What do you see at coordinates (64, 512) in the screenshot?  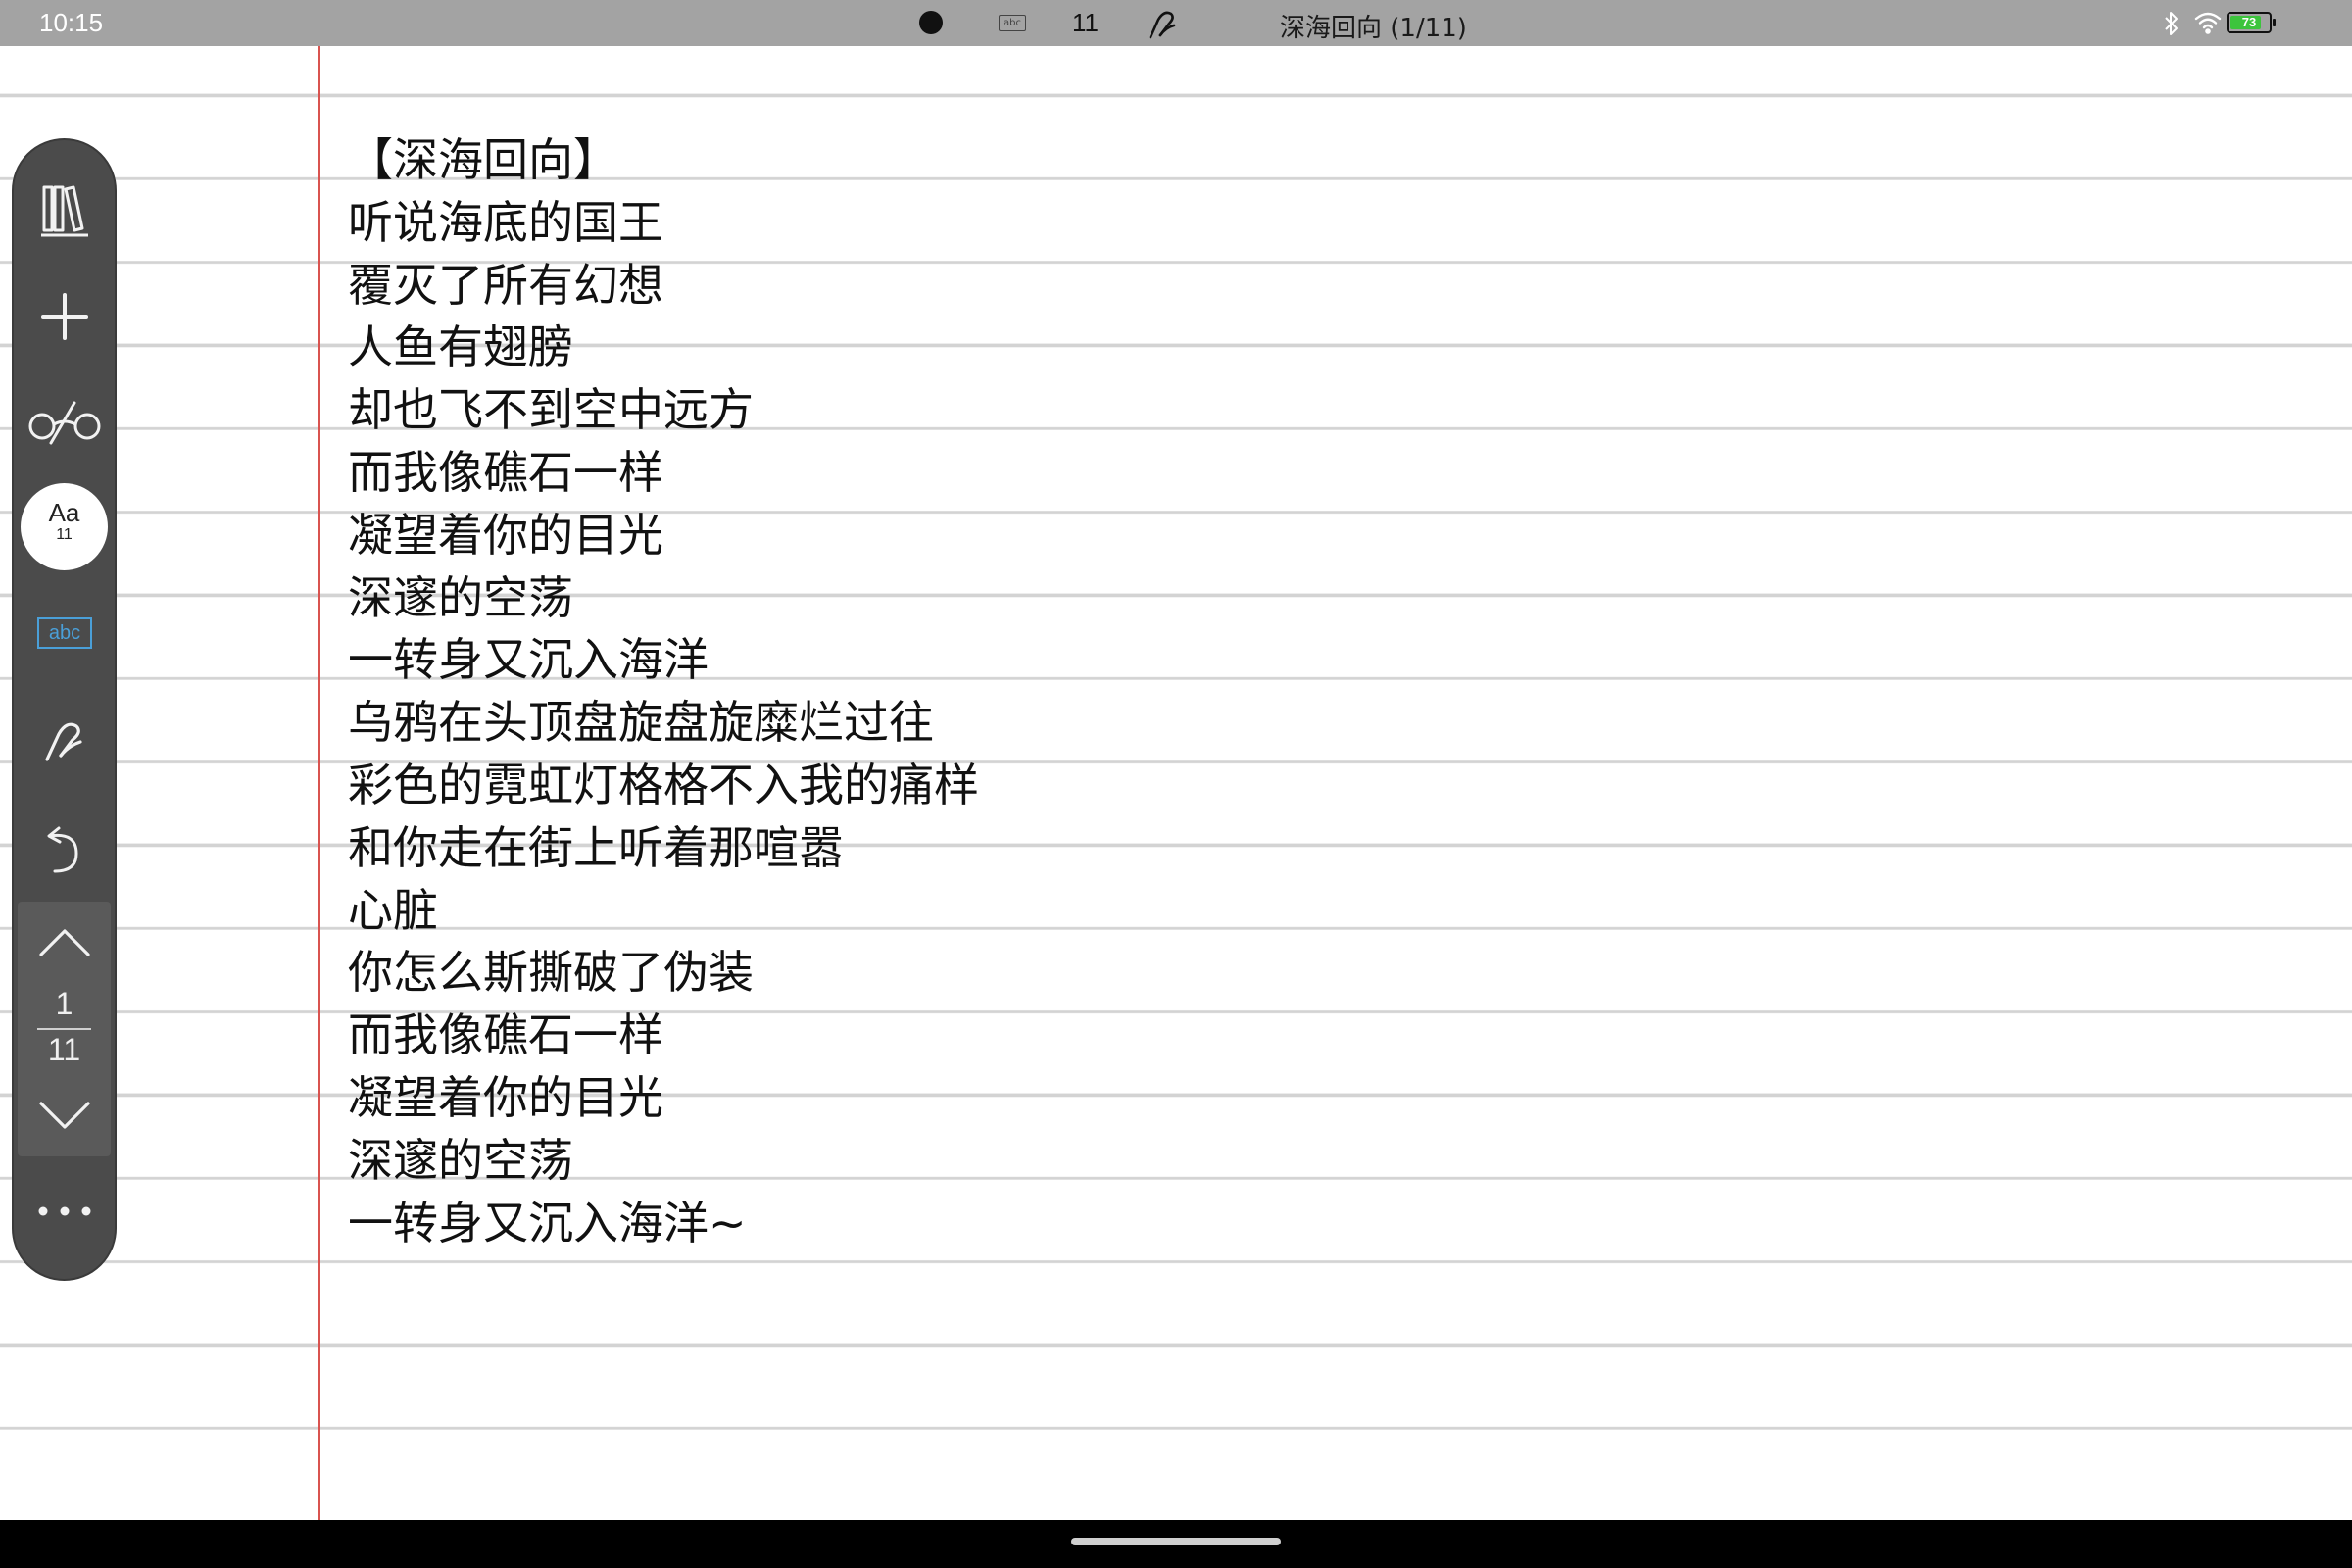 I see `font-label: Aa` at bounding box center [64, 512].